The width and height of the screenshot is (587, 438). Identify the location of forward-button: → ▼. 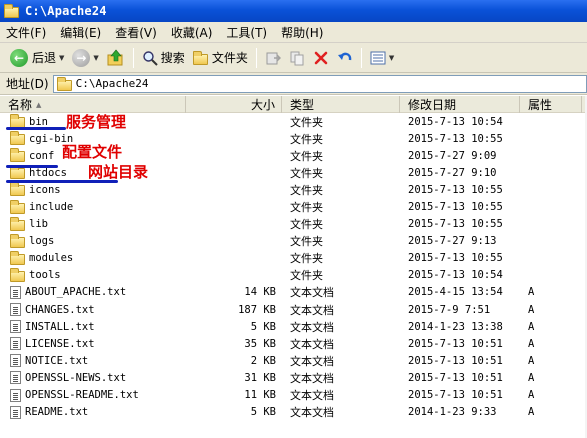
(85, 58).